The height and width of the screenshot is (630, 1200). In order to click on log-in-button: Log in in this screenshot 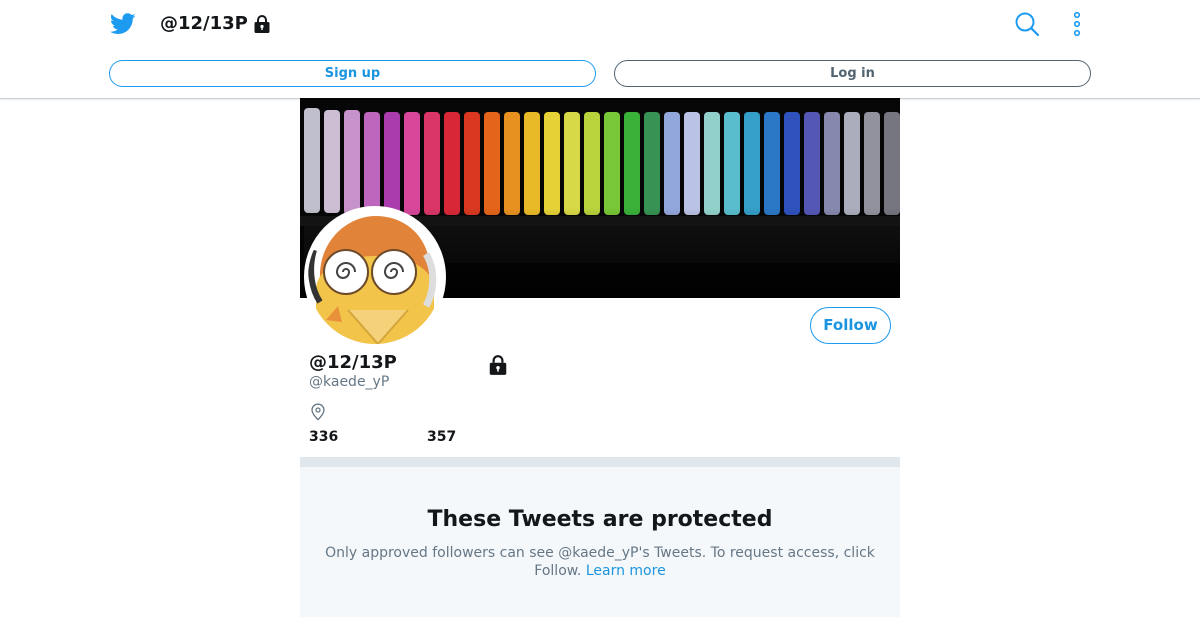, I will do `click(852, 73)`.